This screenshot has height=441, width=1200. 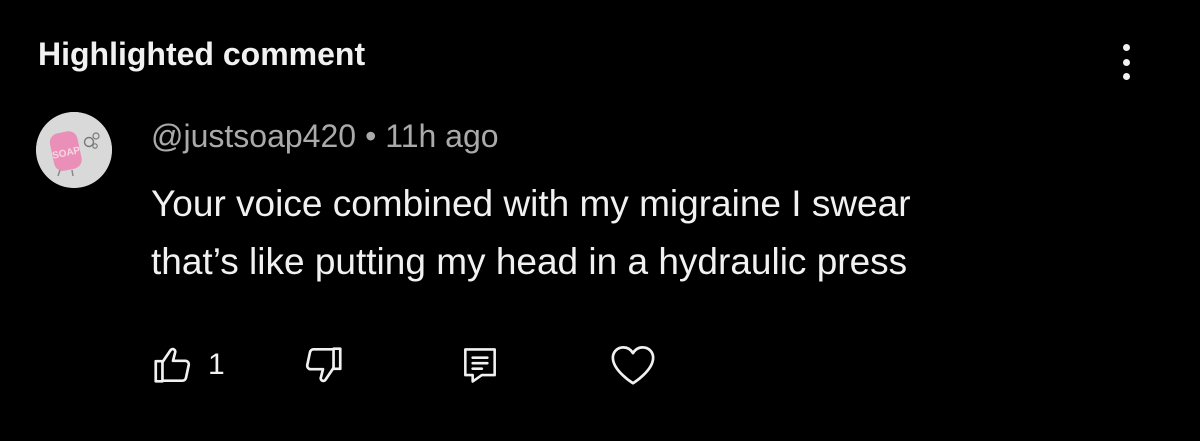 I want to click on thumb-down-icon, so click(x=323, y=365).